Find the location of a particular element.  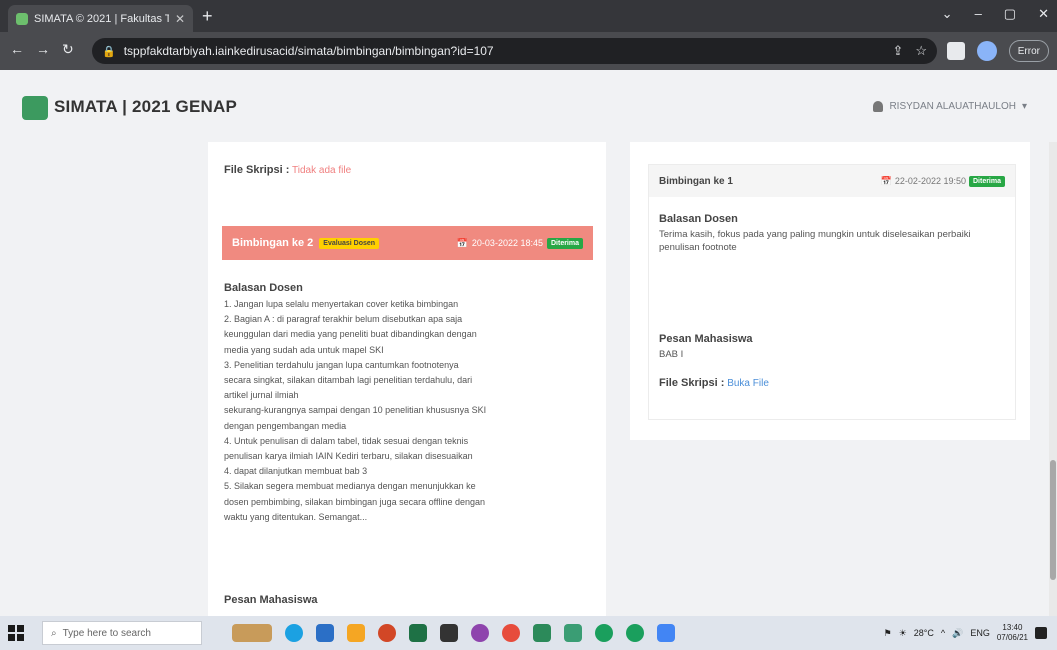

bimbingan-title: Bimbingan ke 2 is located at coordinates (273, 243).